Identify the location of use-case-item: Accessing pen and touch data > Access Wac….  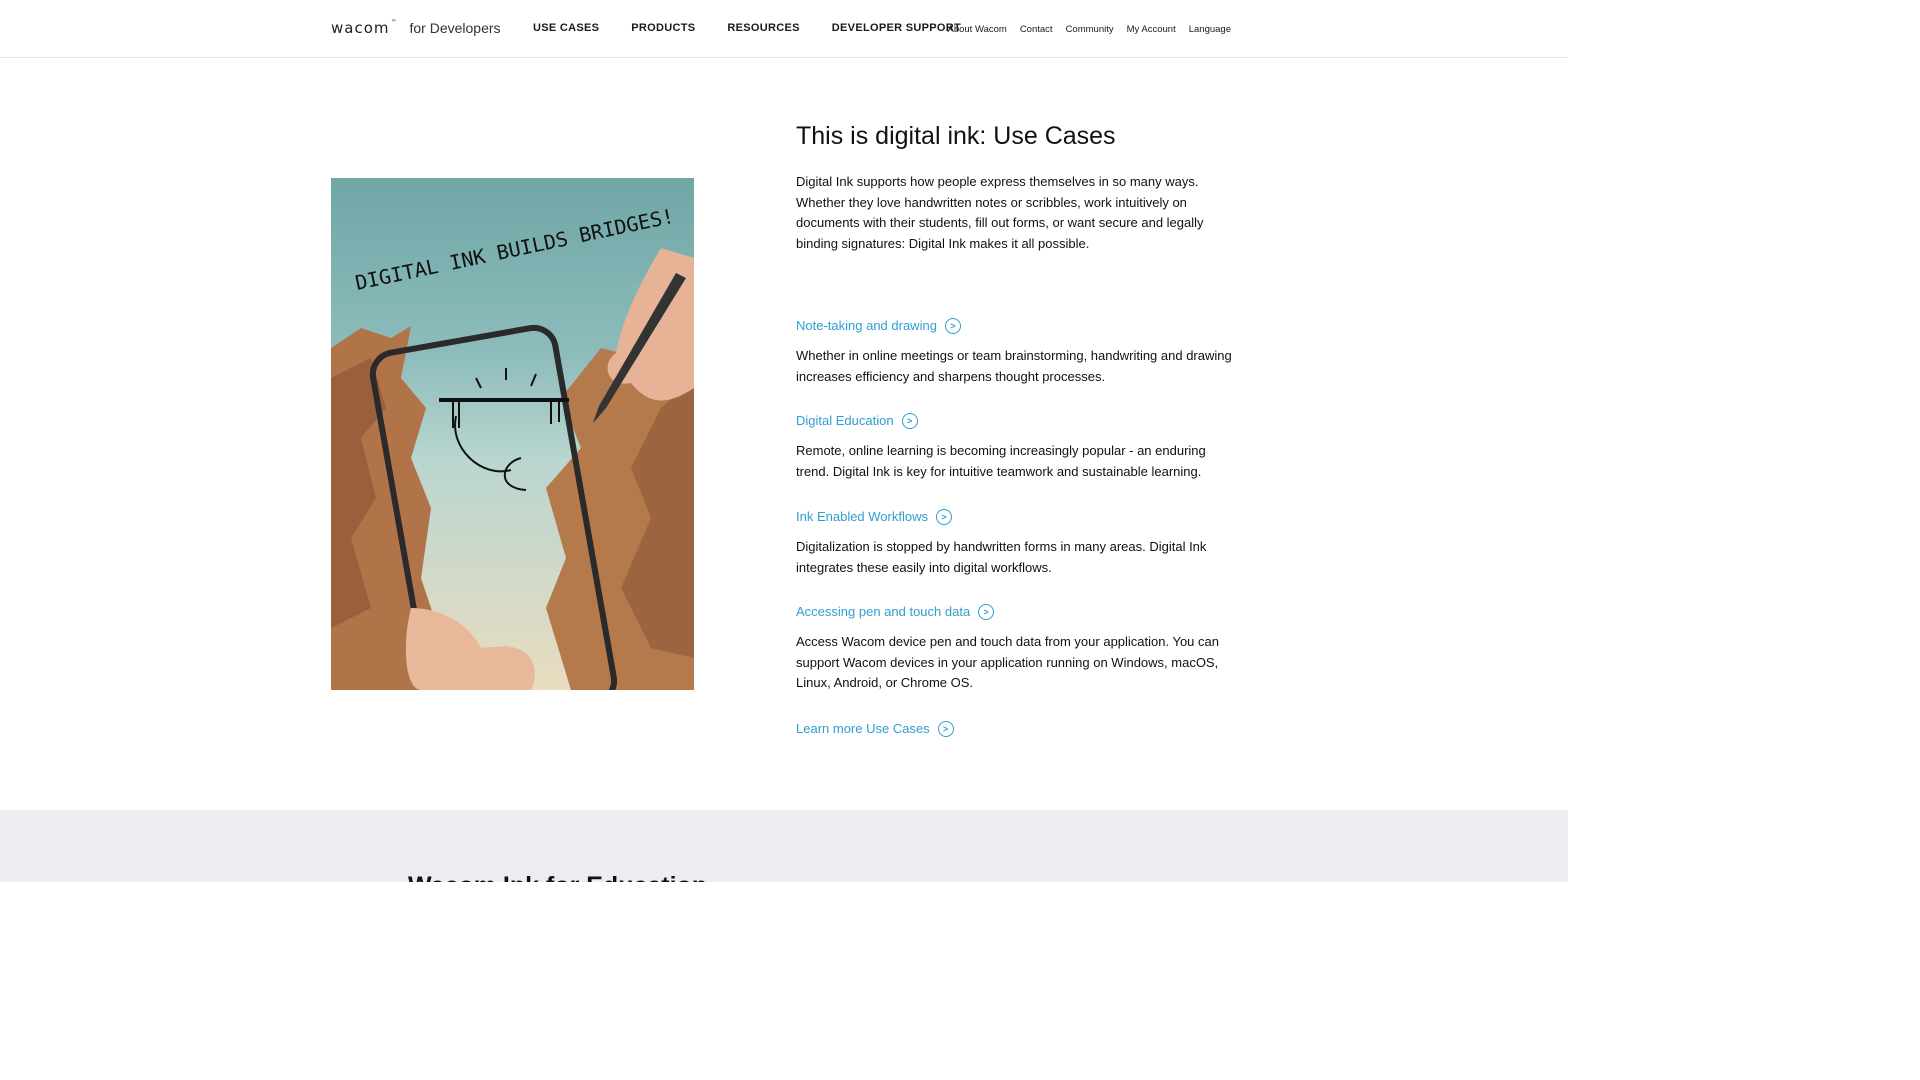
(1018, 648).